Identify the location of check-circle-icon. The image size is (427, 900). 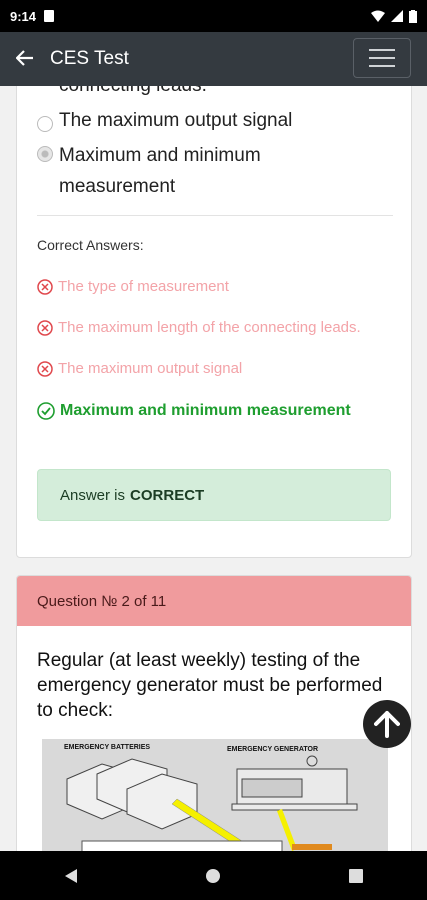
(46, 411).